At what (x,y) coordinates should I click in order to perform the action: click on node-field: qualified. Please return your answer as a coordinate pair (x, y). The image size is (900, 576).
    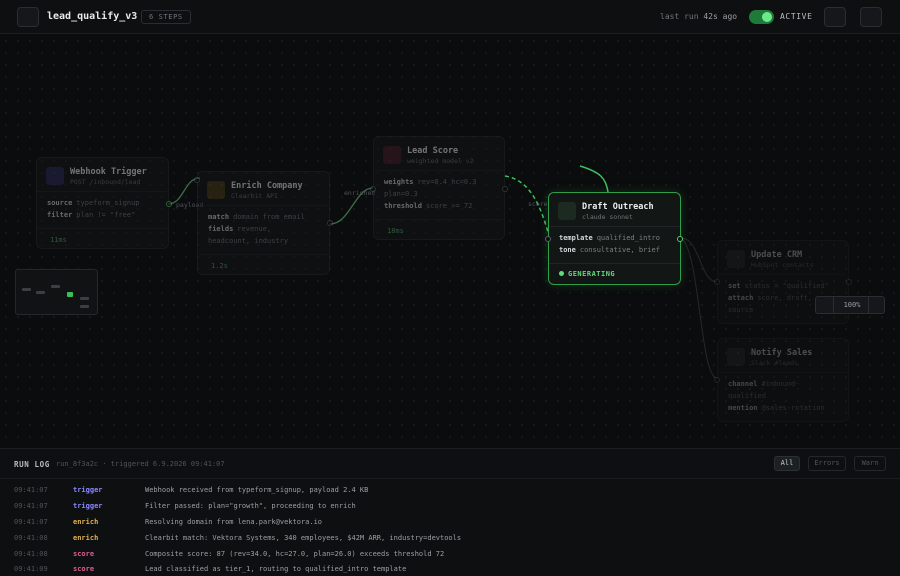
    Looking at the image, I should click on (747, 396).